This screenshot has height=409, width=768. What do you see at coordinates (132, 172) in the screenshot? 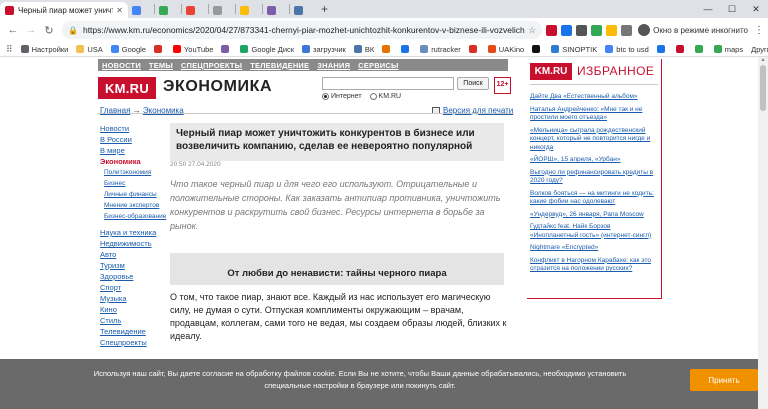
I see `left-nav-item: Политэкономия` at bounding box center [132, 172].